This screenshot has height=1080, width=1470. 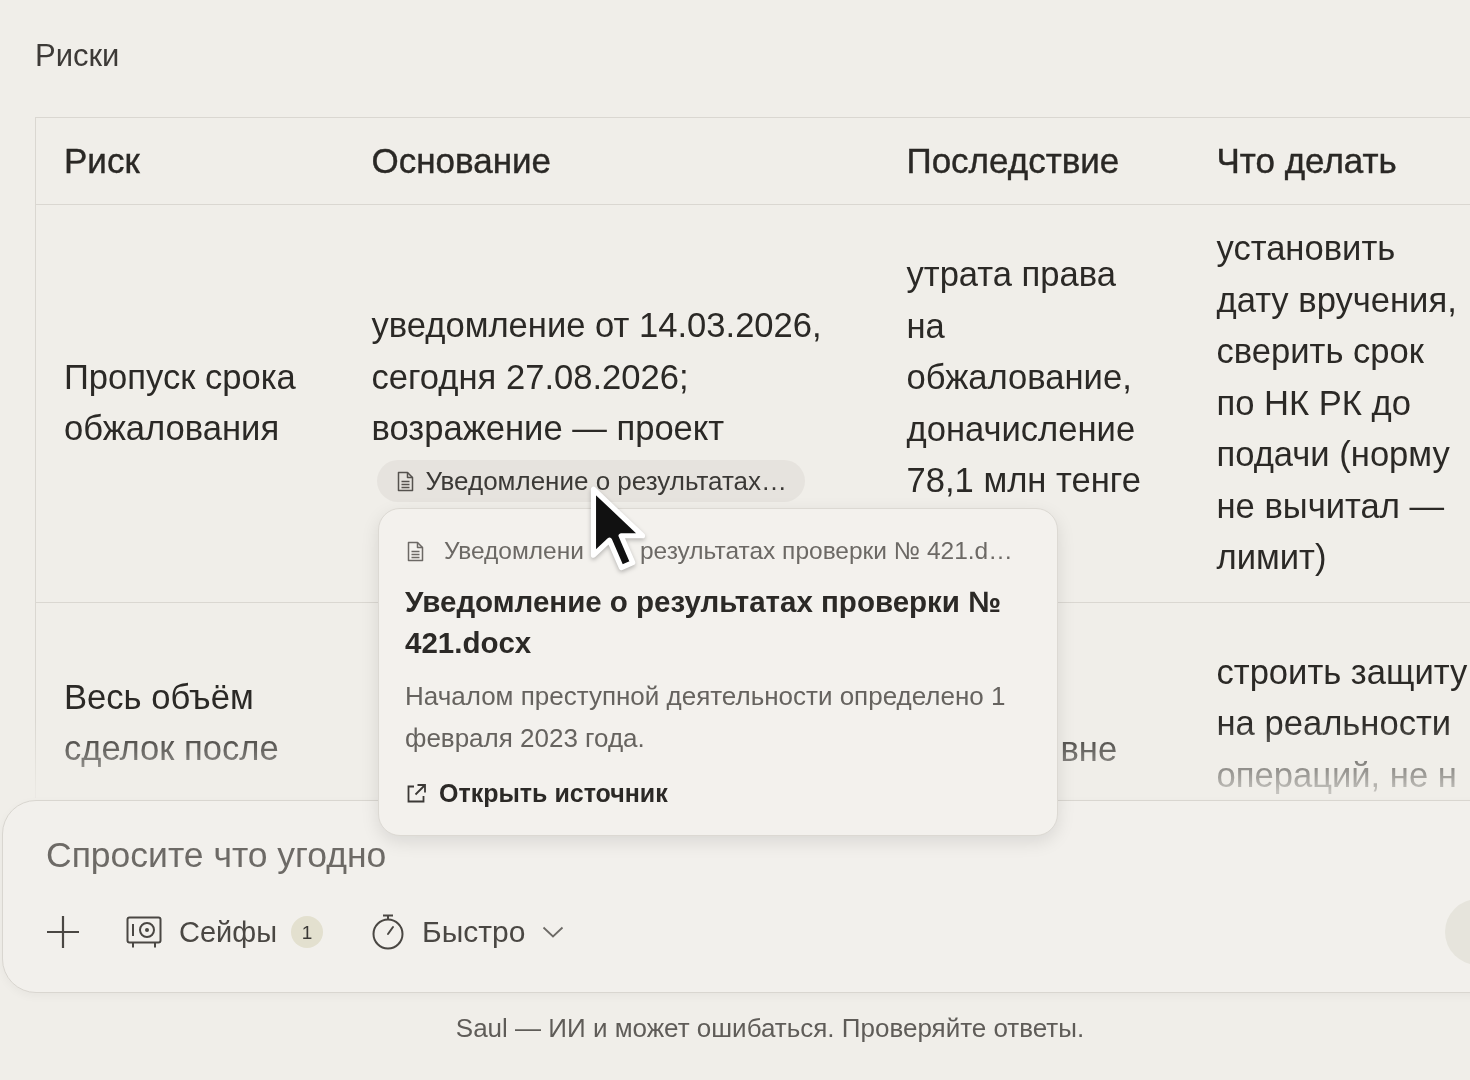 I want to click on plus-icon, so click(x=63, y=932).